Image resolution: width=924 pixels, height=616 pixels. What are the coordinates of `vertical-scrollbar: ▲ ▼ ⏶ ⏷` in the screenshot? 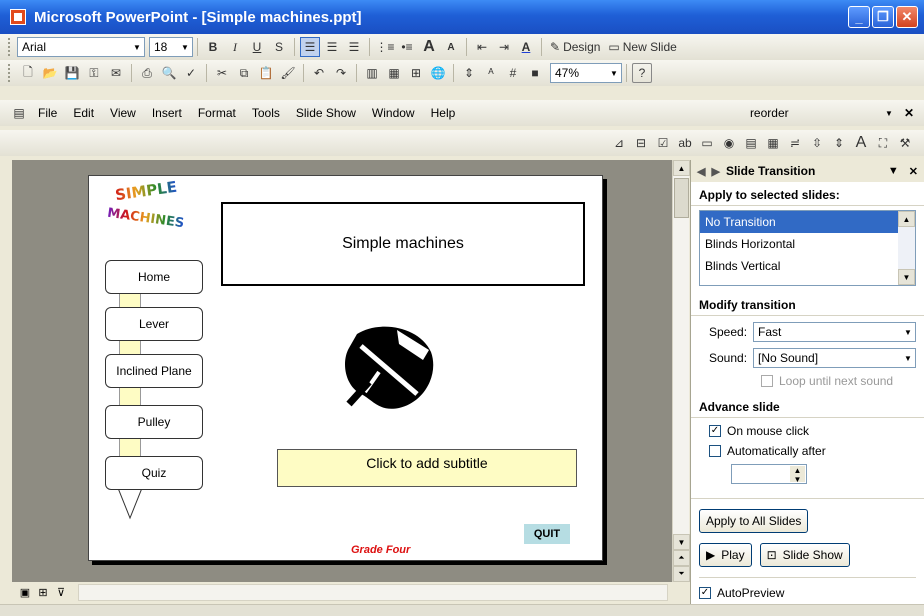 It's located at (681, 371).